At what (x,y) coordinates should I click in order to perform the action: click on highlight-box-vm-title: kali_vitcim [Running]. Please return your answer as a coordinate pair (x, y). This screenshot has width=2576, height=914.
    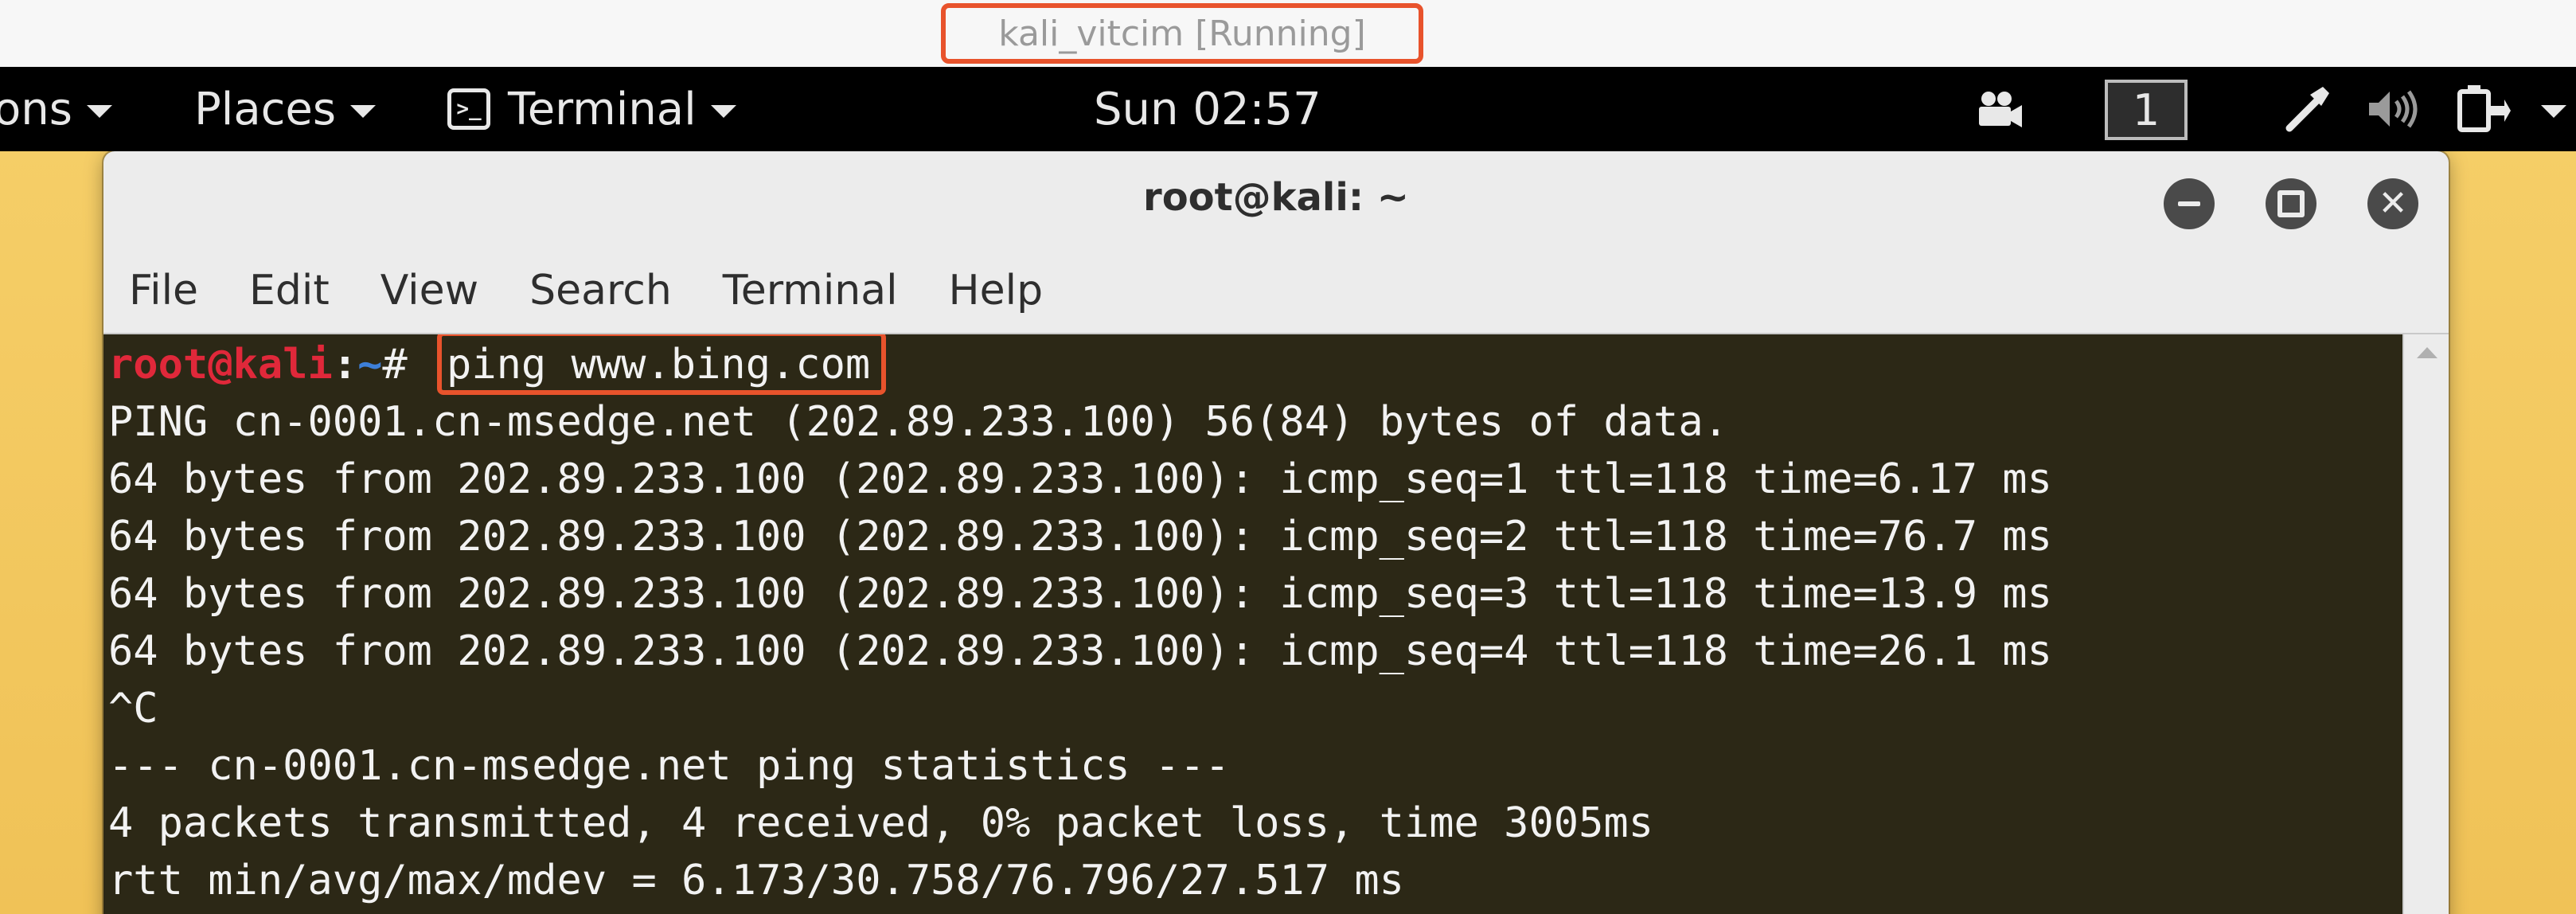
    Looking at the image, I should click on (1182, 33).